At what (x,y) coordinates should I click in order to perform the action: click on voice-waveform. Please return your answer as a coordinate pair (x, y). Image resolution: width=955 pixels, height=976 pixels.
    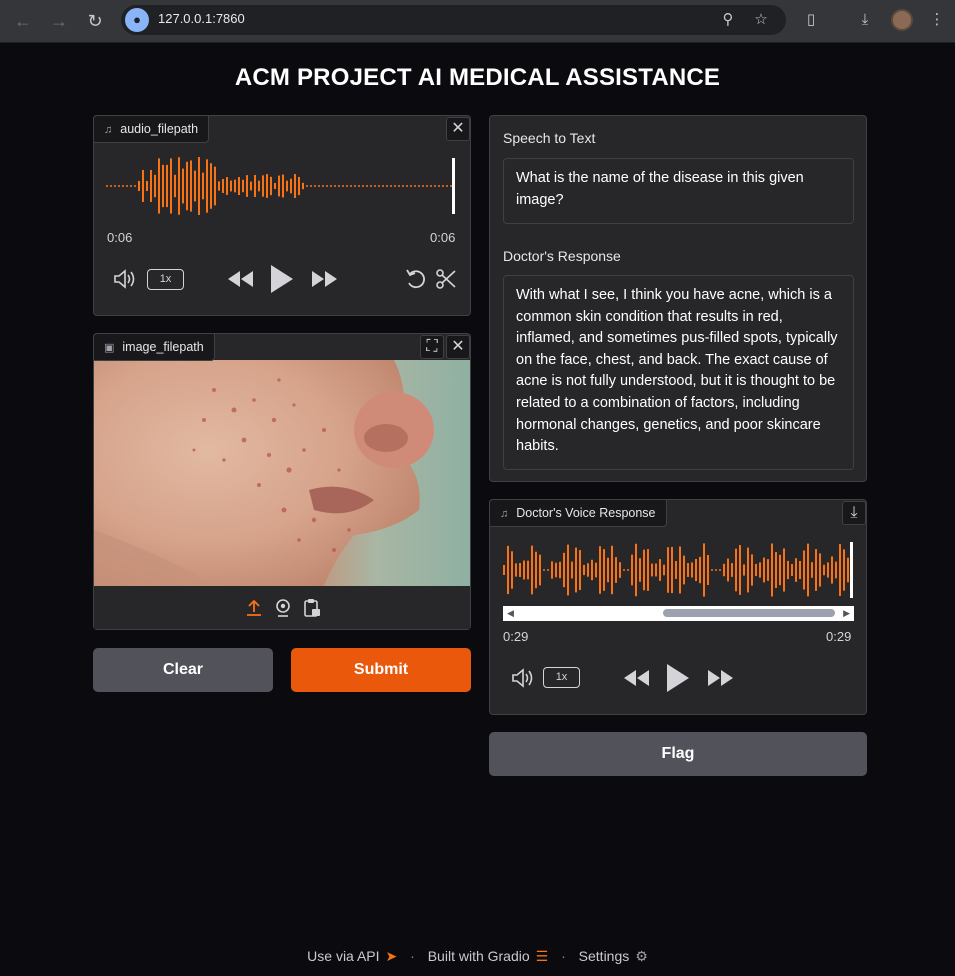
    Looking at the image, I should click on (679, 570).